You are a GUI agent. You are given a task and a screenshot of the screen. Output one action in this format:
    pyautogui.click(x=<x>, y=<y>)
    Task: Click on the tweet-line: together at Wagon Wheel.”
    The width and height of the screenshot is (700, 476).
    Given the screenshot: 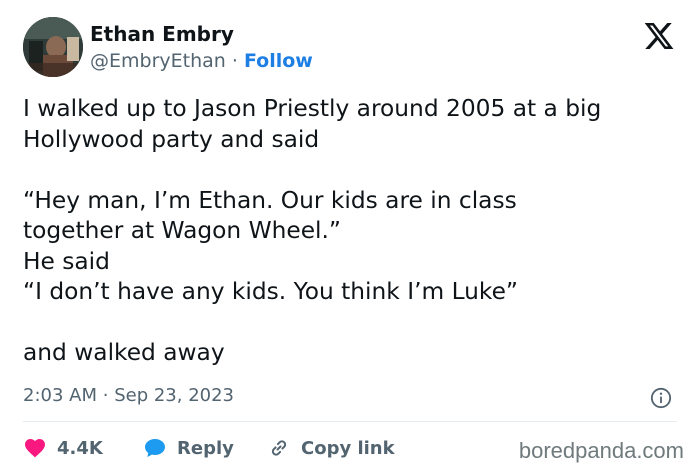 What is the action you would take?
    pyautogui.click(x=182, y=230)
    